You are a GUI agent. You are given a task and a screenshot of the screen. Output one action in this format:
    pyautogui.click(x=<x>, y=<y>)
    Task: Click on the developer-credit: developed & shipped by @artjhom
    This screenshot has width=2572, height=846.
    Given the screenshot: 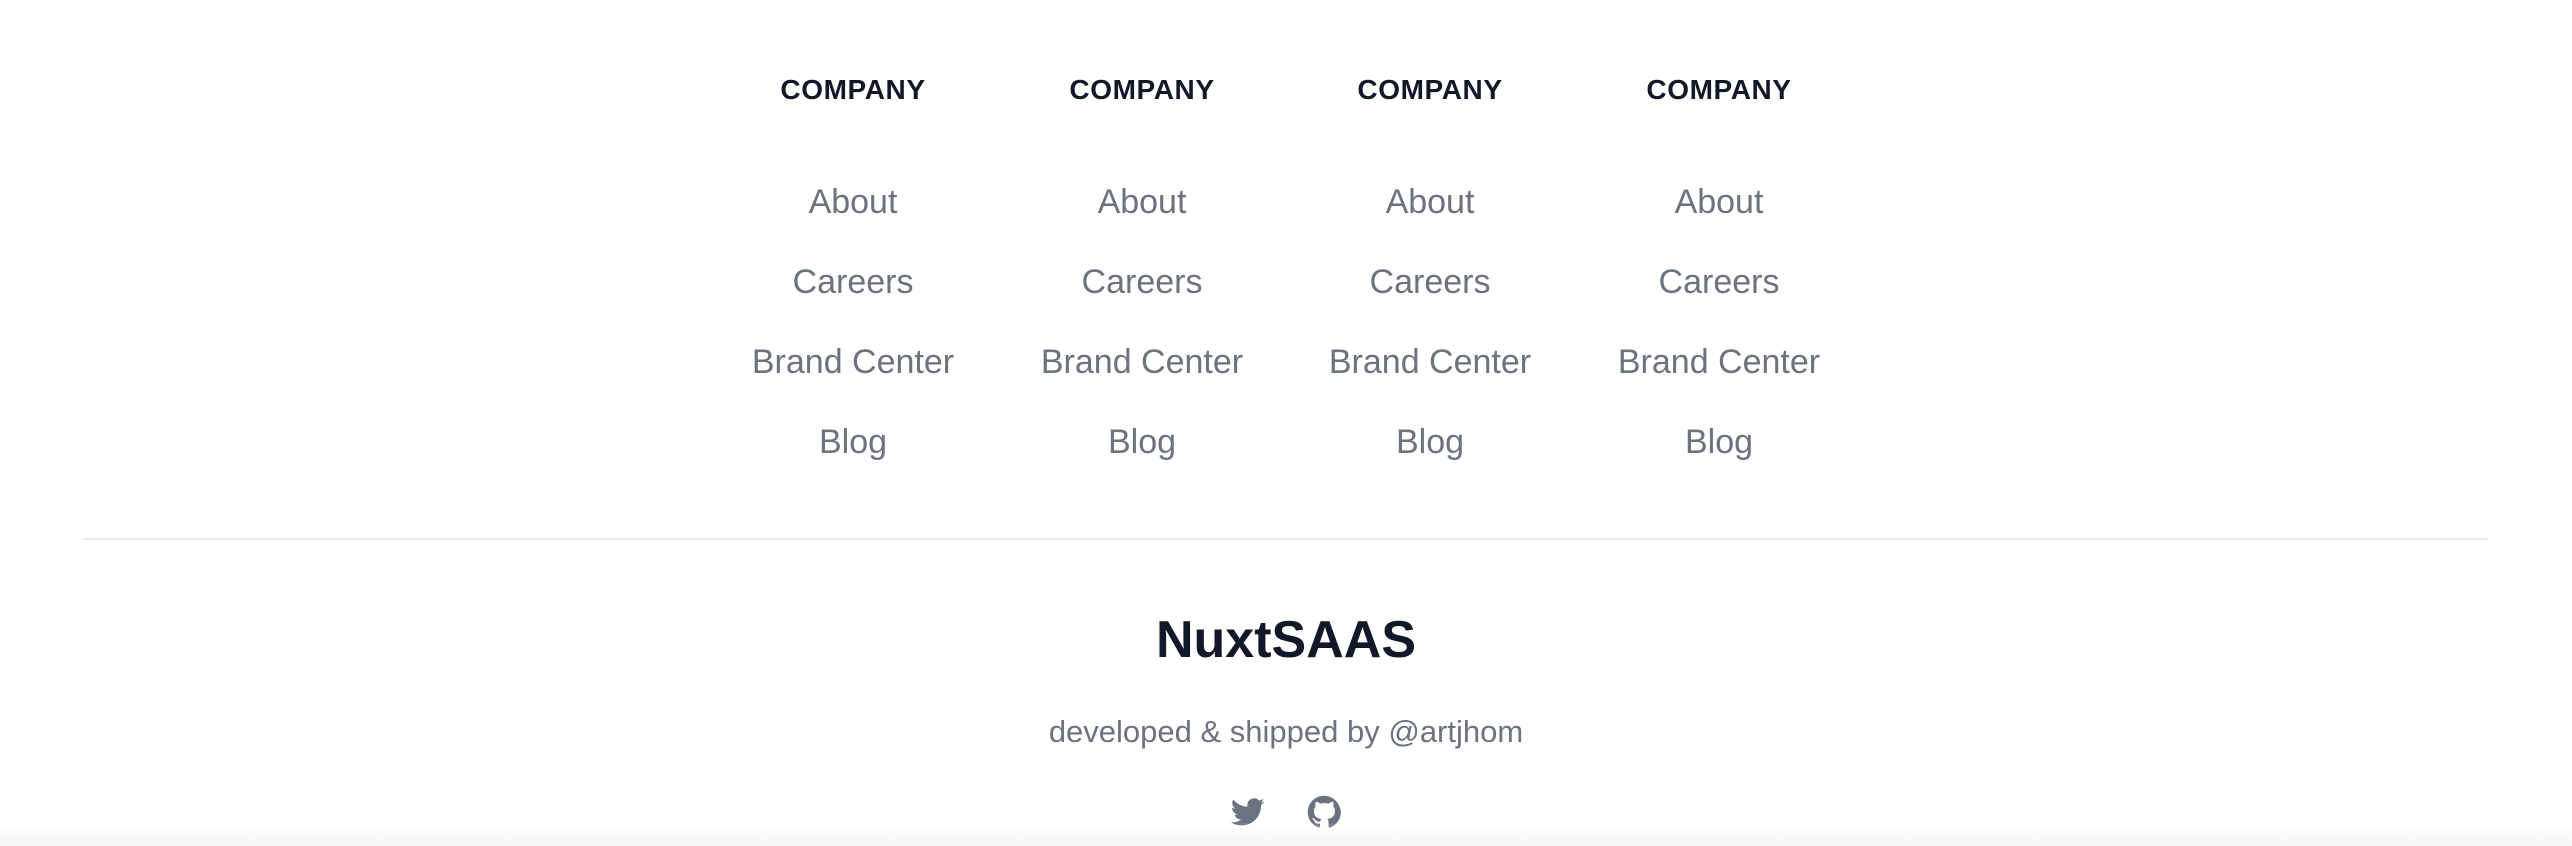 What is the action you would take?
    pyautogui.click(x=1286, y=731)
    